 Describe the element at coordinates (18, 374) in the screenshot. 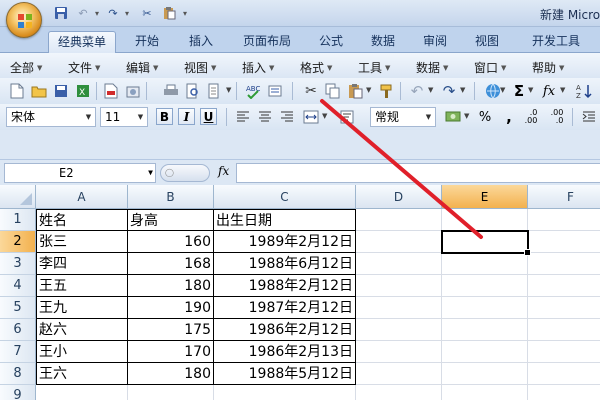

I see `row-header-8: 8` at that location.